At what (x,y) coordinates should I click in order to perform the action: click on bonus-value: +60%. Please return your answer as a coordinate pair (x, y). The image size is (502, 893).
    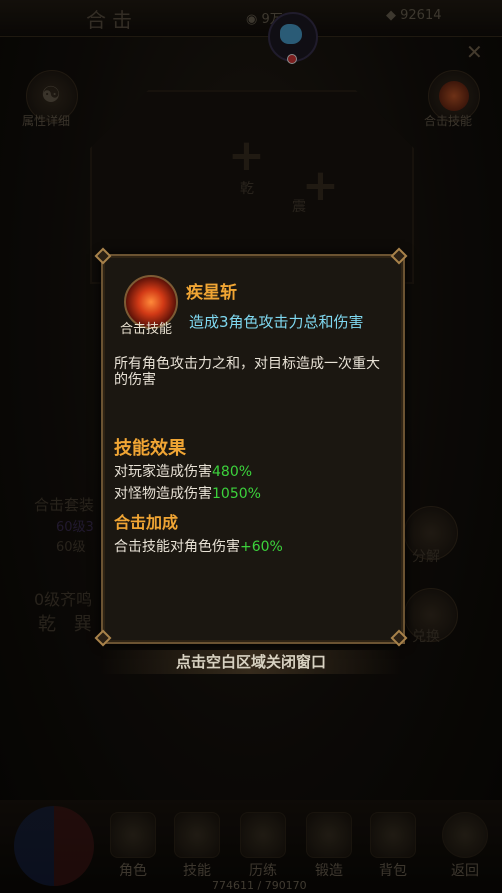
    Looking at the image, I should click on (261, 547).